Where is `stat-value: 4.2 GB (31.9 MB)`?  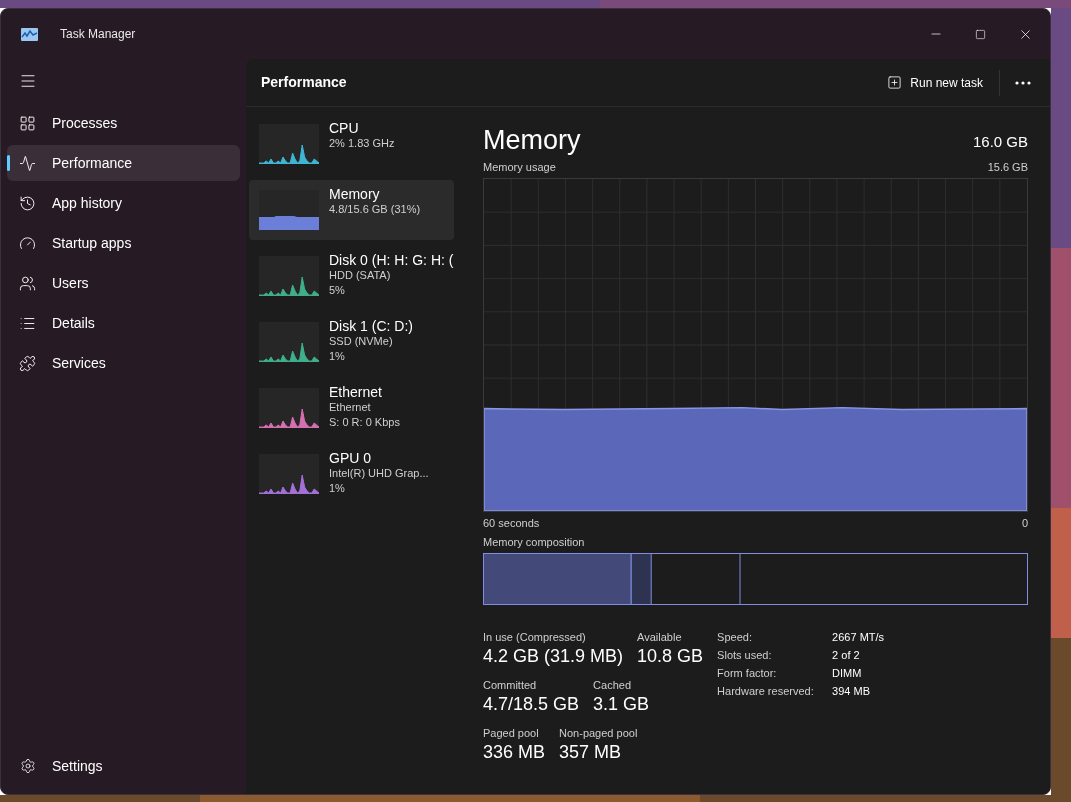 stat-value: 4.2 GB (31.9 MB) is located at coordinates (553, 656).